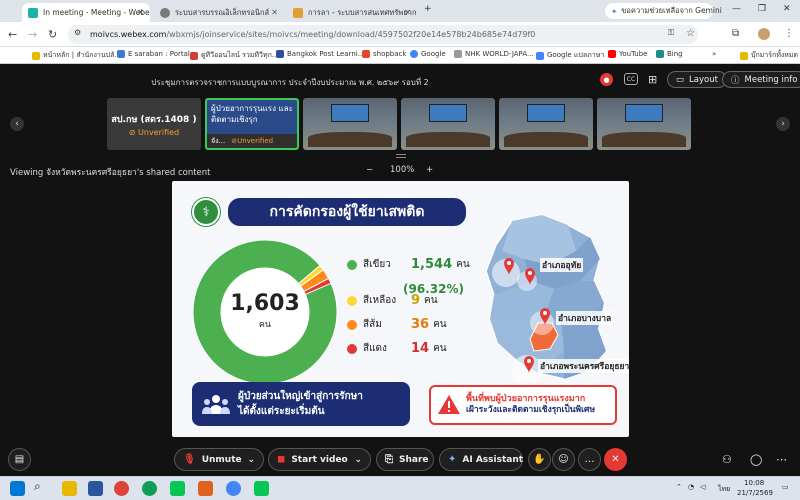 Image resolution: width=800 pixels, height=500 pixels. I want to click on bookmark-item: shopback, so click(384, 54).